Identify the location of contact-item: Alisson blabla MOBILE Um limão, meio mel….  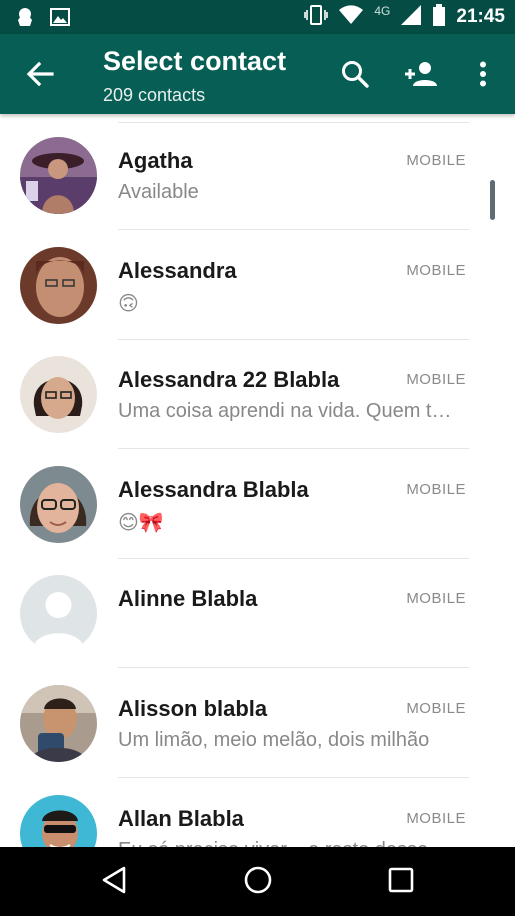
(257, 720).